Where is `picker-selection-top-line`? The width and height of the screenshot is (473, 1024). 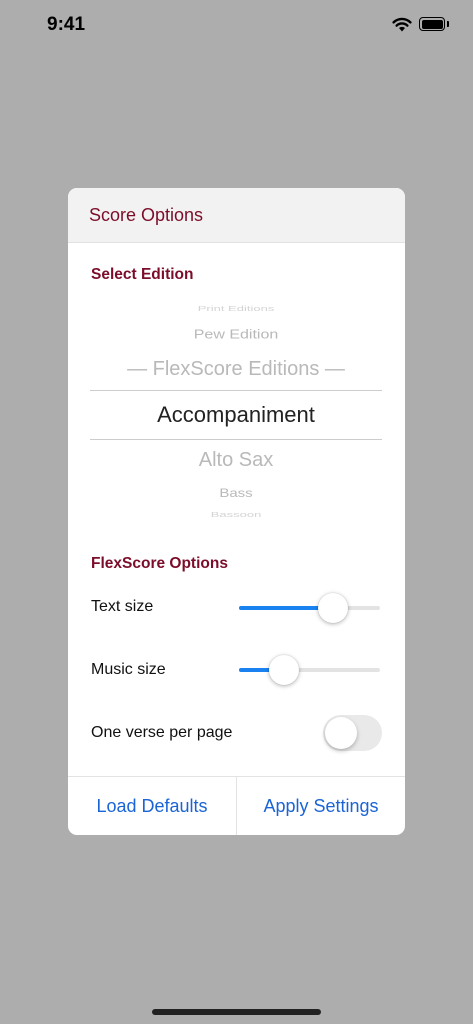 picker-selection-top-line is located at coordinates (236, 390).